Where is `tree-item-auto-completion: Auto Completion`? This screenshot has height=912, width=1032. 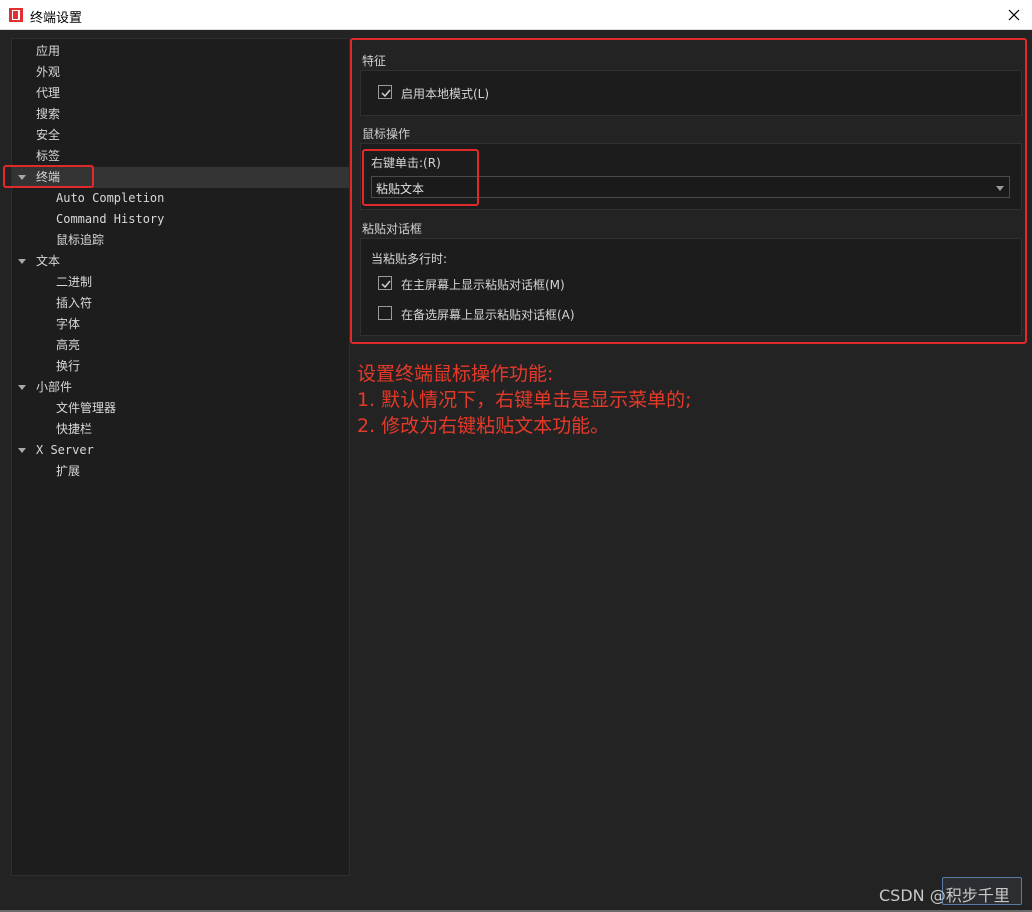
tree-item-auto-completion: Auto Completion is located at coordinates (110, 198).